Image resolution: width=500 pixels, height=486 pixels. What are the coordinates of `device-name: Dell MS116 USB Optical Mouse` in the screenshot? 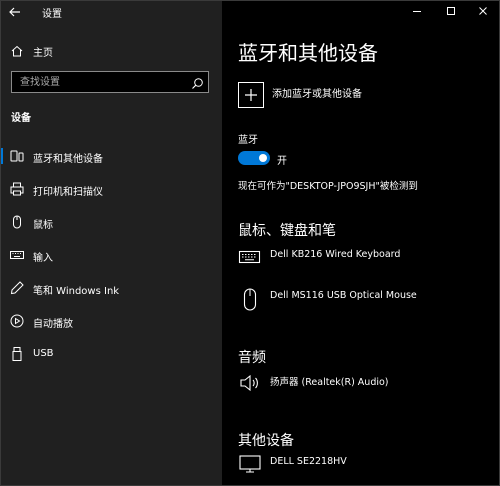 It's located at (343, 295).